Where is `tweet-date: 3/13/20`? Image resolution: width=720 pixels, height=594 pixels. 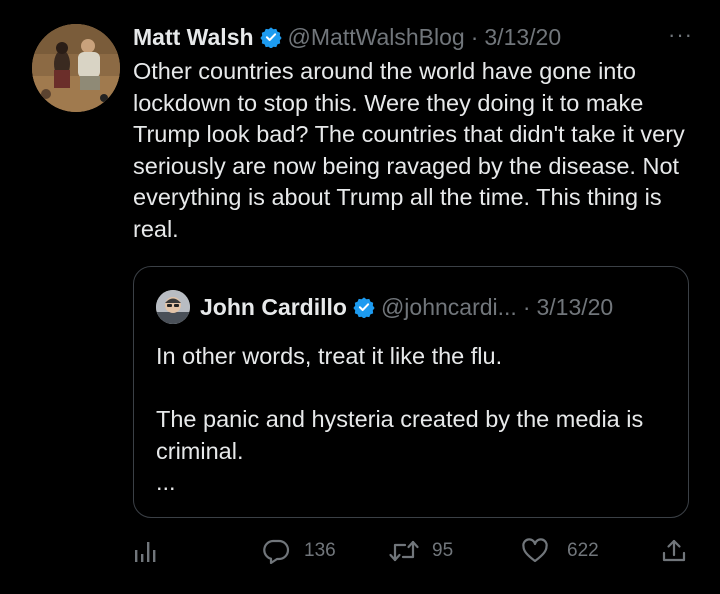
tweet-date: 3/13/20 is located at coordinates (522, 37).